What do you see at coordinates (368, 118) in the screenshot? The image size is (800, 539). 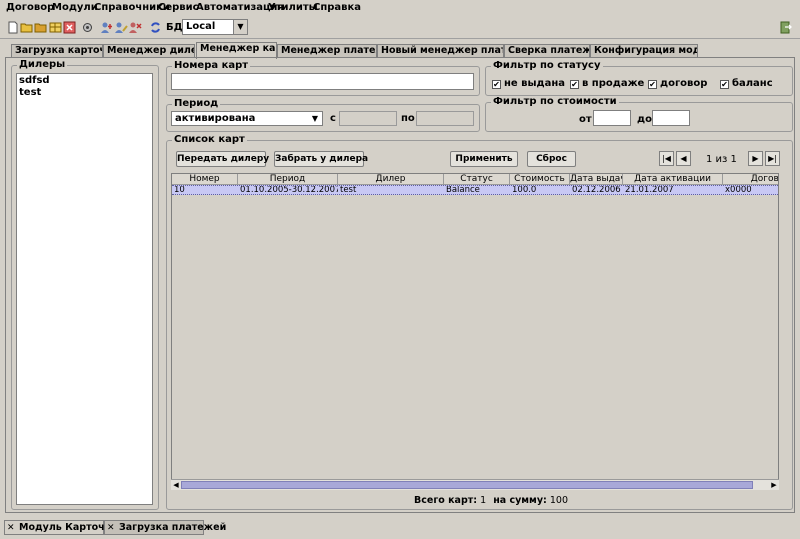 I see `period-from-field` at bounding box center [368, 118].